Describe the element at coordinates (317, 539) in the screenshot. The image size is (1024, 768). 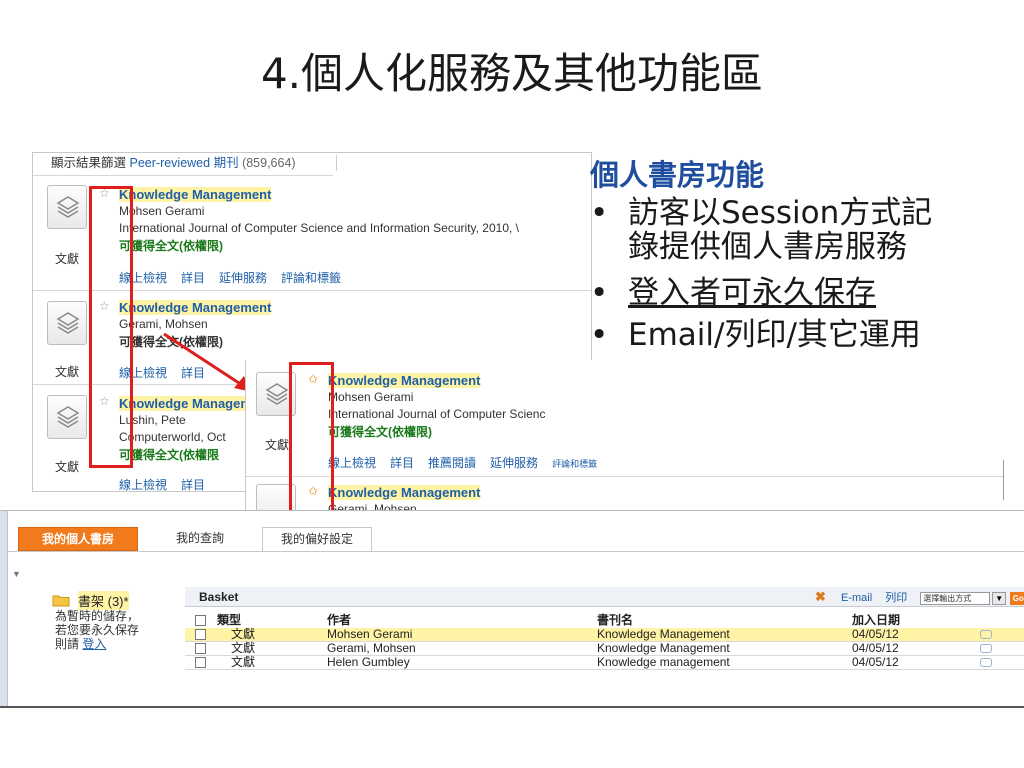
I see `tab-my-preferences: 我的偏好設定` at that location.